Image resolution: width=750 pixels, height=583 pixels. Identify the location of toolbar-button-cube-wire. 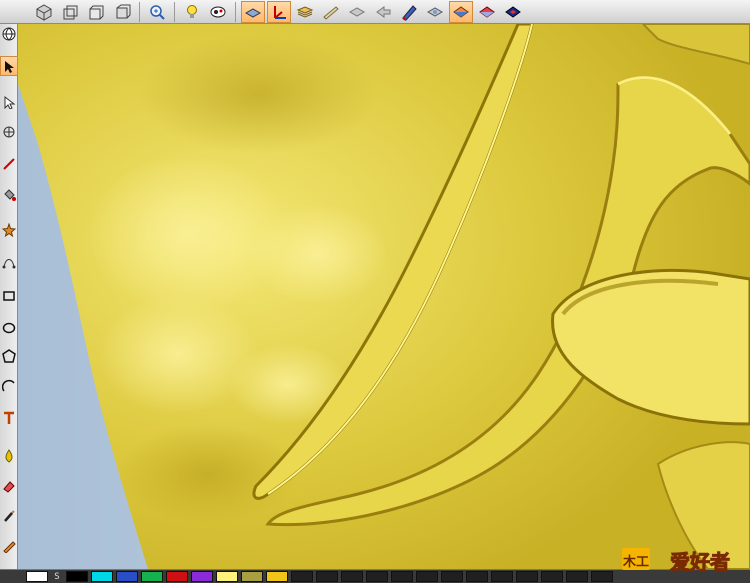
(70, 12).